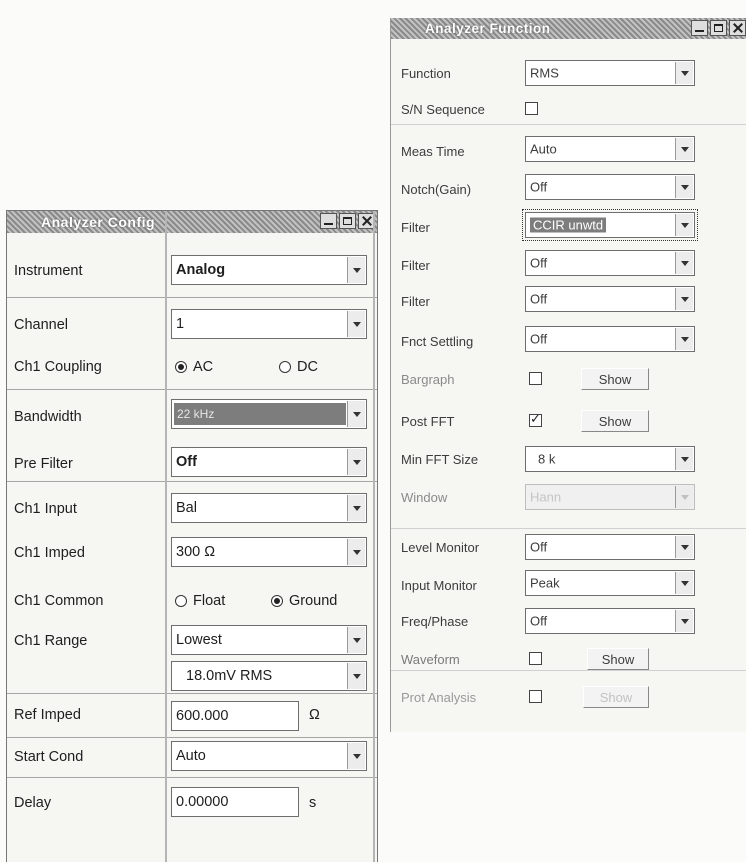  Describe the element at coordinates (209, 601) in the screenshot. I see `common-float-label: Float` at that location.